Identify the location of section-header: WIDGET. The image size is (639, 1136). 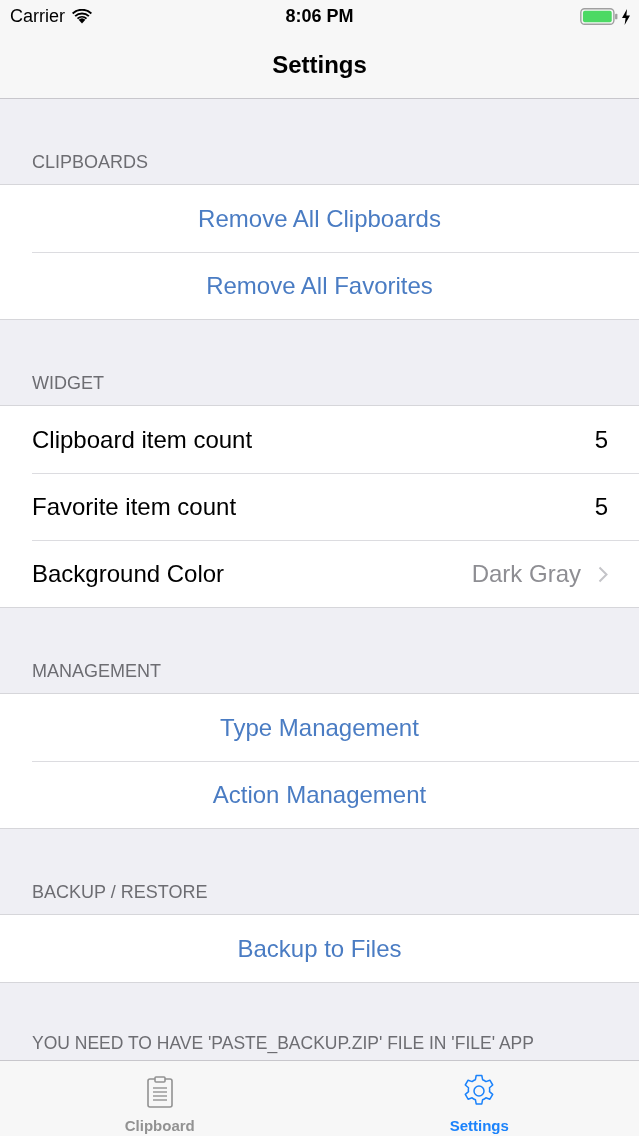
(68, 383).